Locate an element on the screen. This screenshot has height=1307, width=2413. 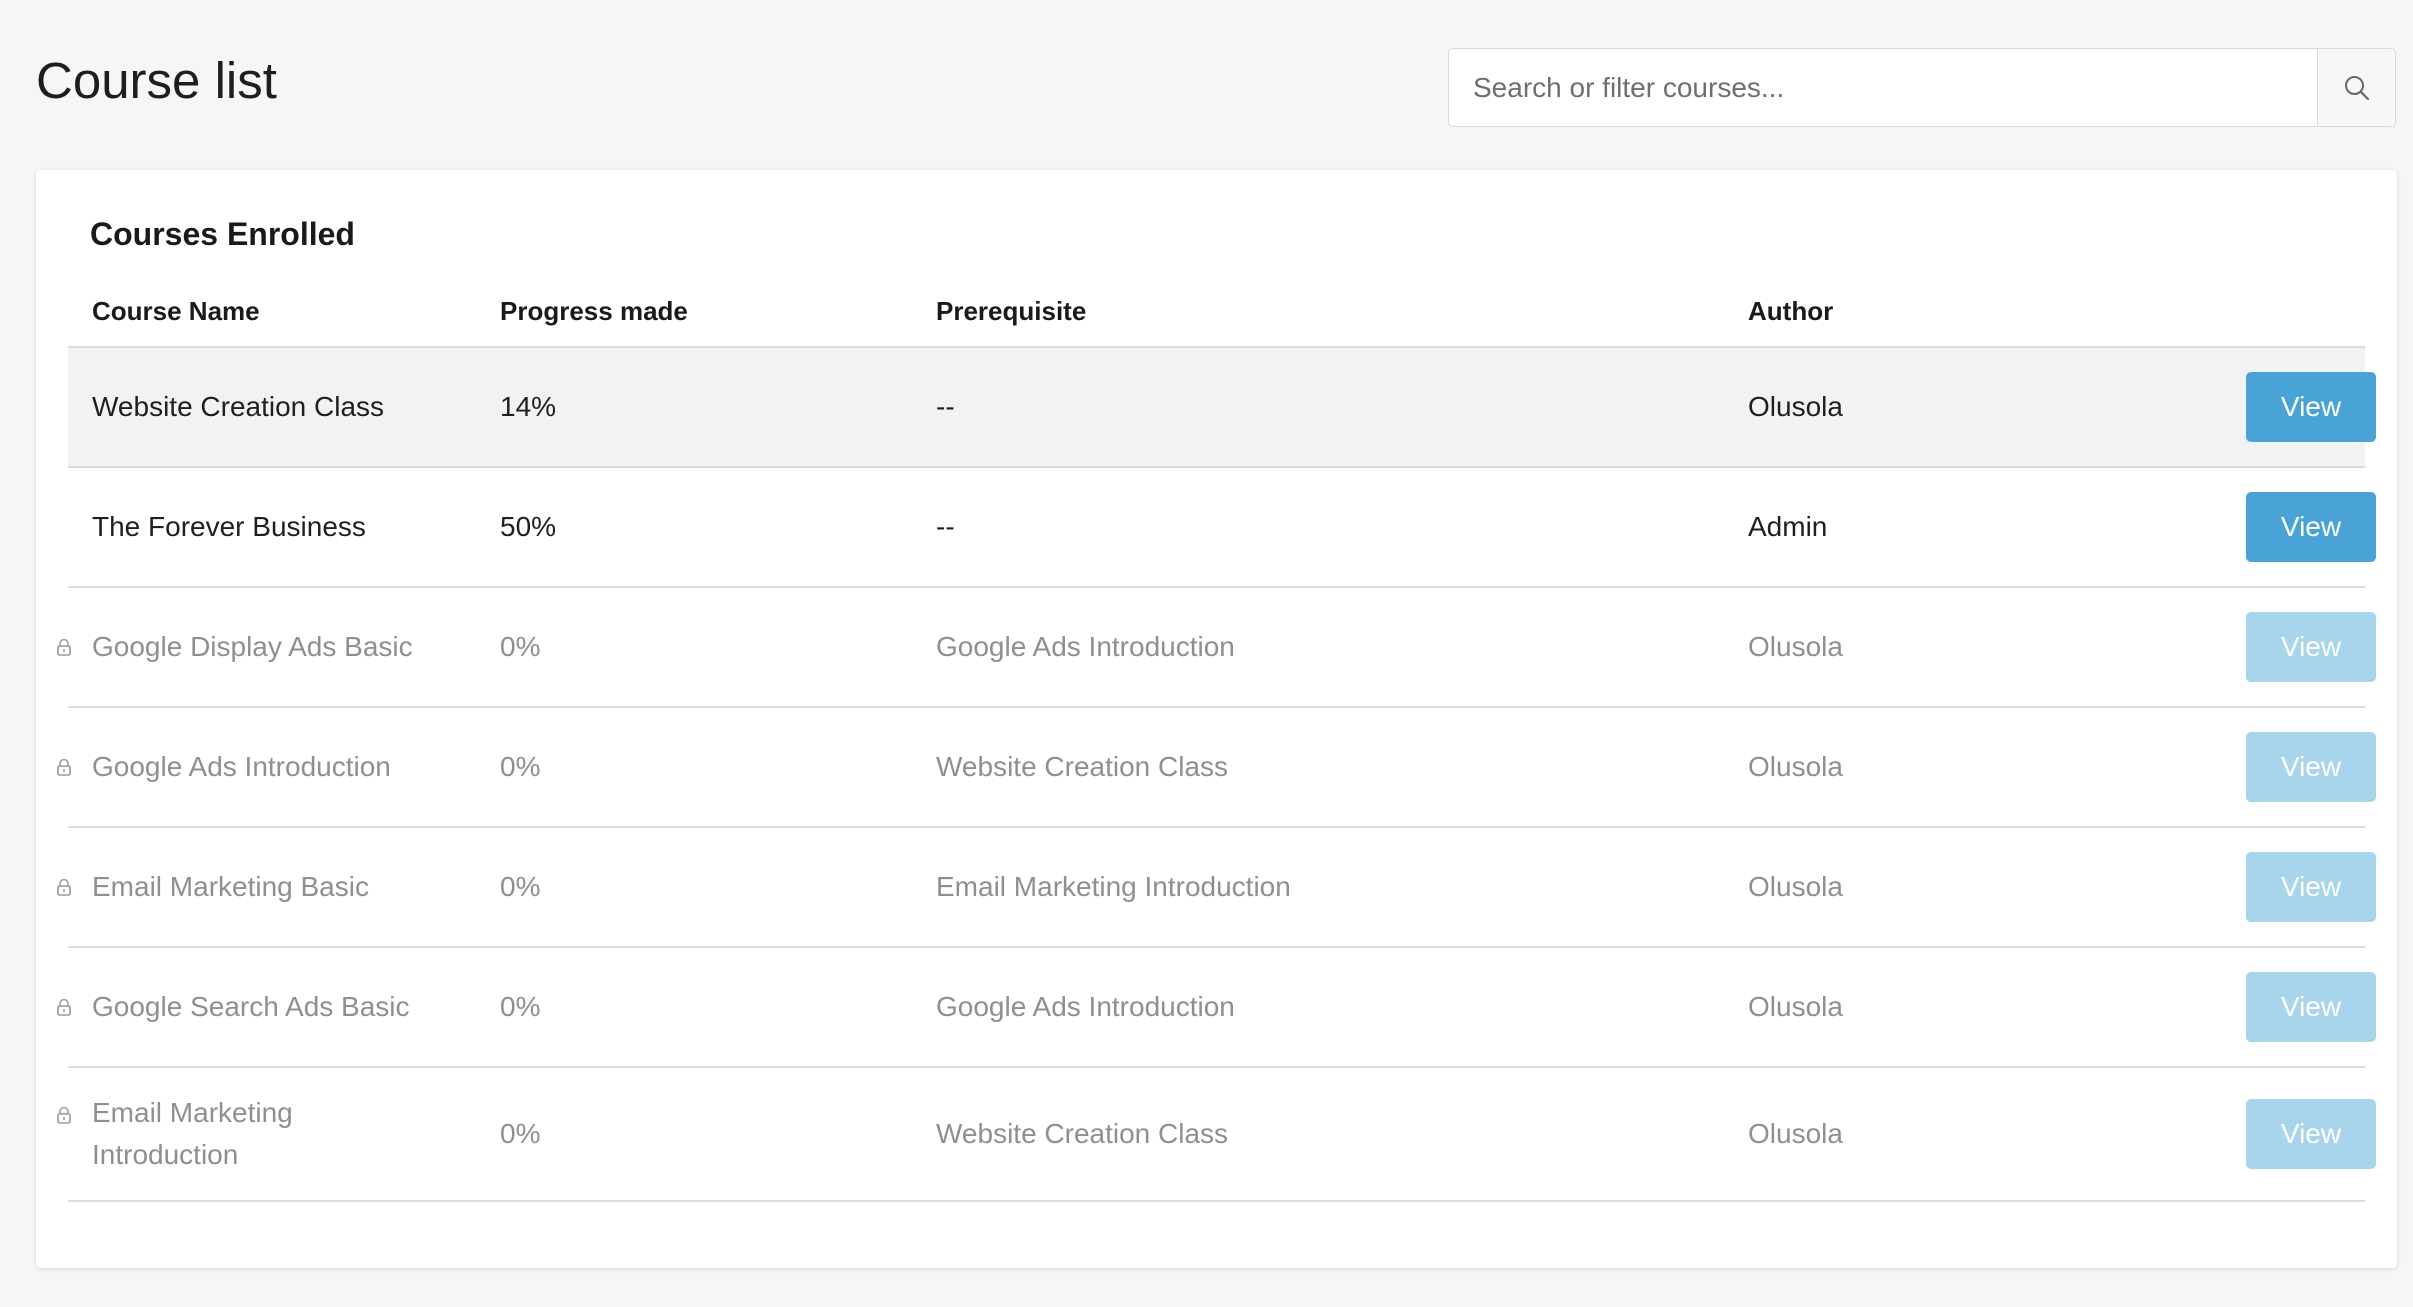
search-input is located at coordinates (1883, 87).